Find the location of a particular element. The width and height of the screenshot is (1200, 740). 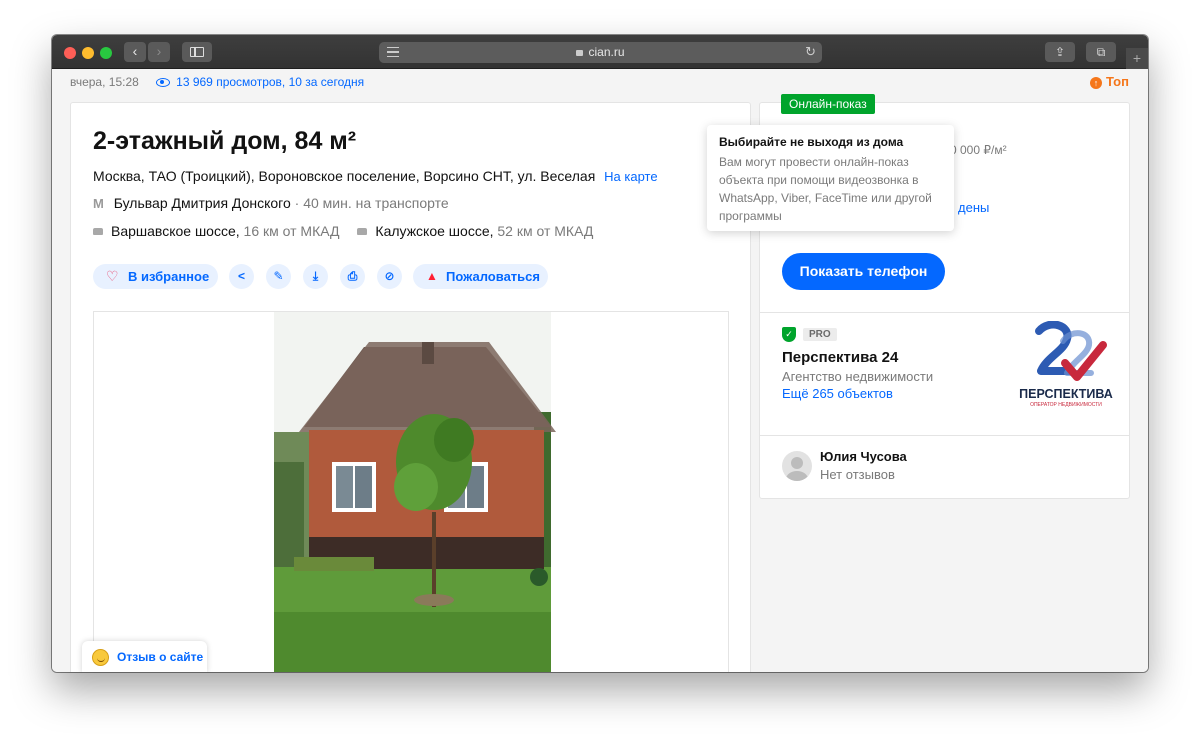

lock-icon is located at coordinates (580, 53).